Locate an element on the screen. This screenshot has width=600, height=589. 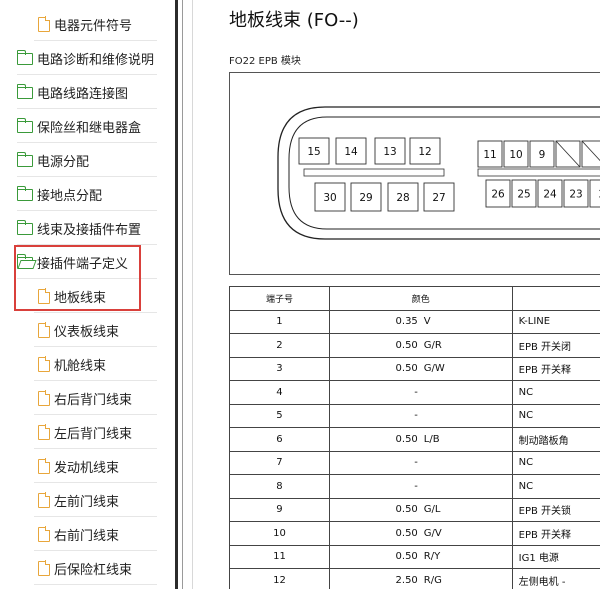
connector-pin-label: 27 is located at coordinates (438, 198).